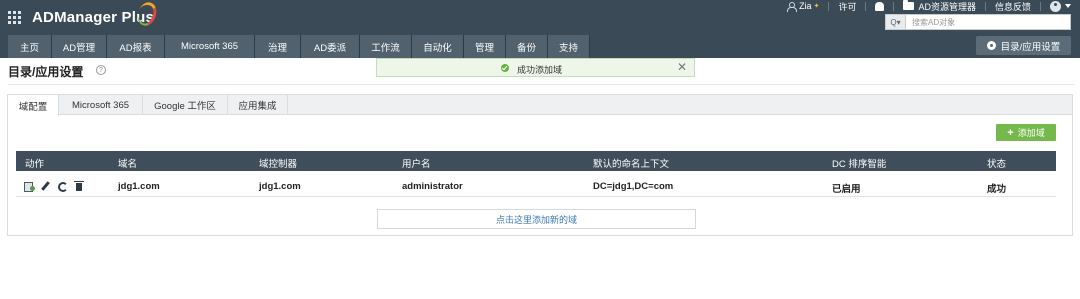  Describe the element at coordinates (438, 46) in the screenshot. I see `nav-tab: 自动化` at that location.